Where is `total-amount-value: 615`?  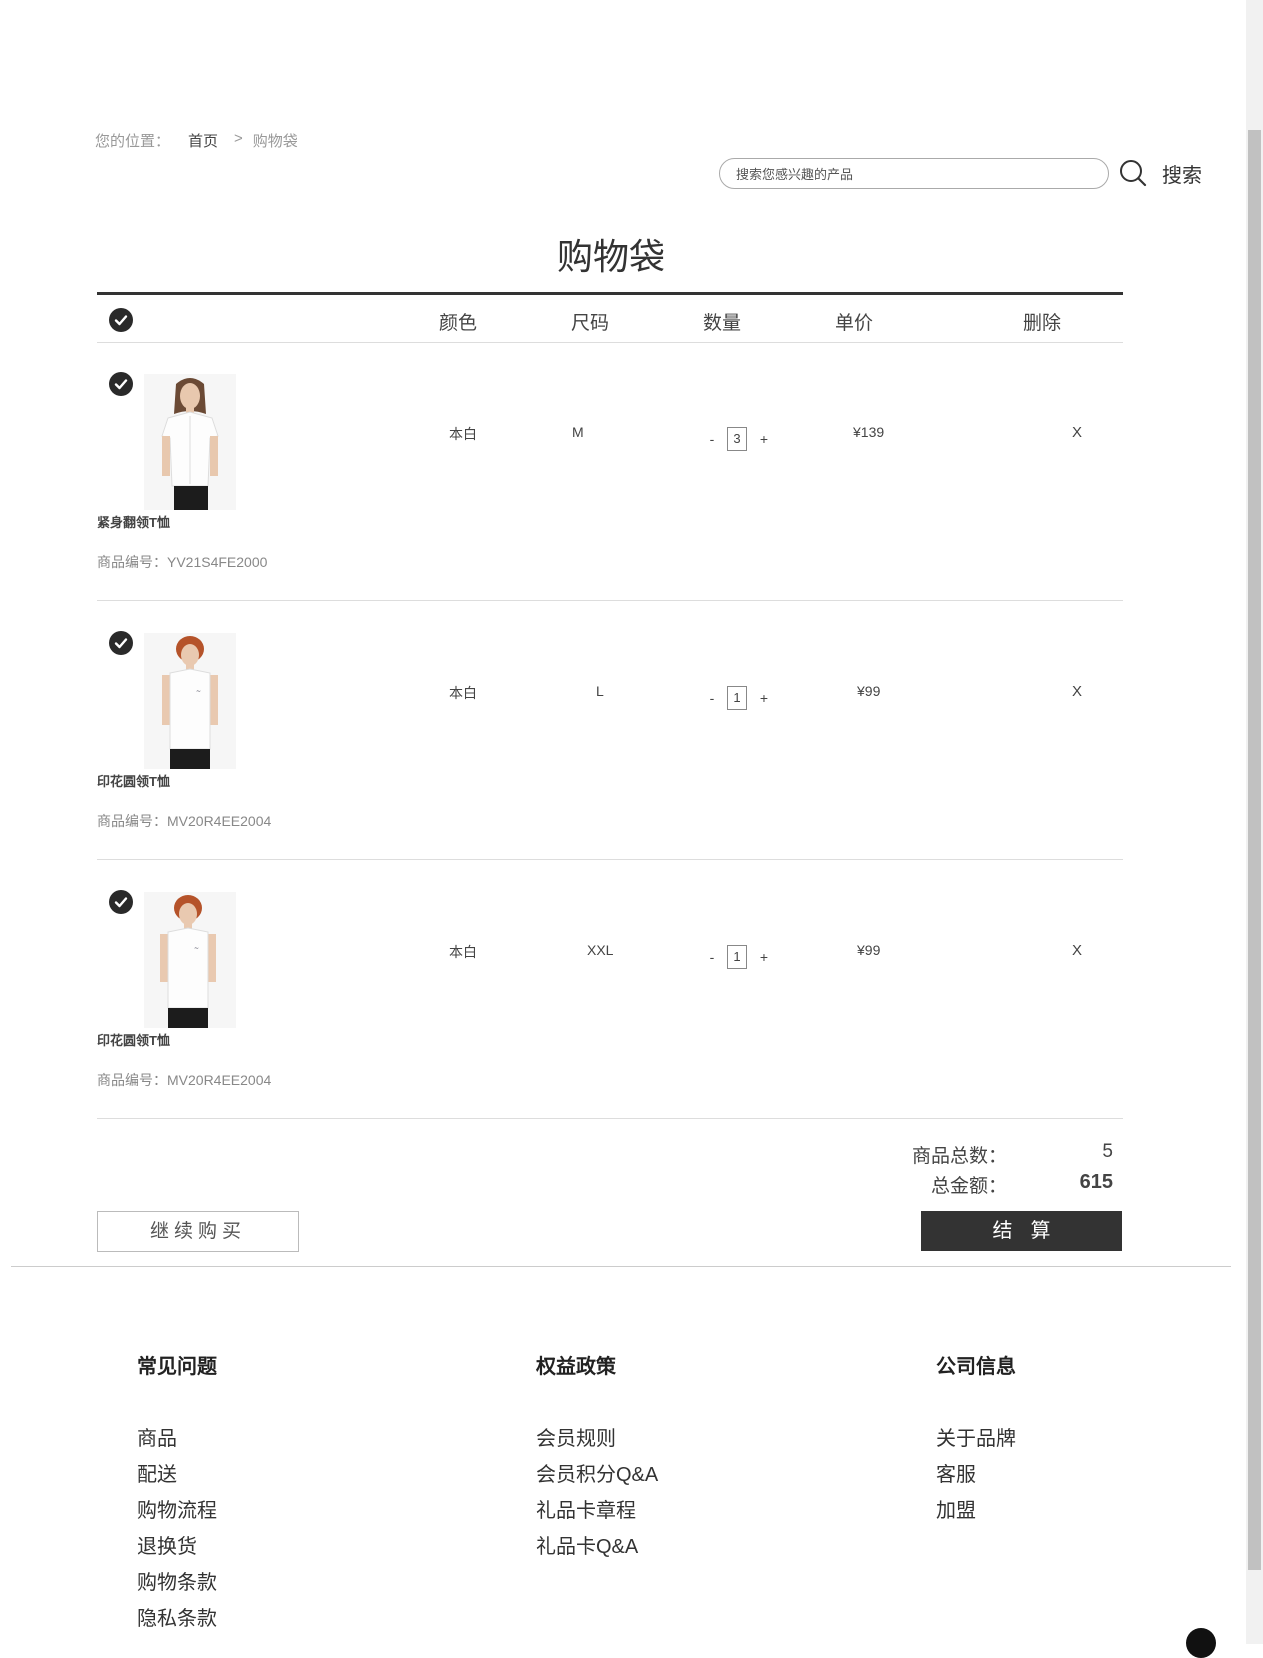
total-amount-value: 615 is located at coordinates (1096, 1182).